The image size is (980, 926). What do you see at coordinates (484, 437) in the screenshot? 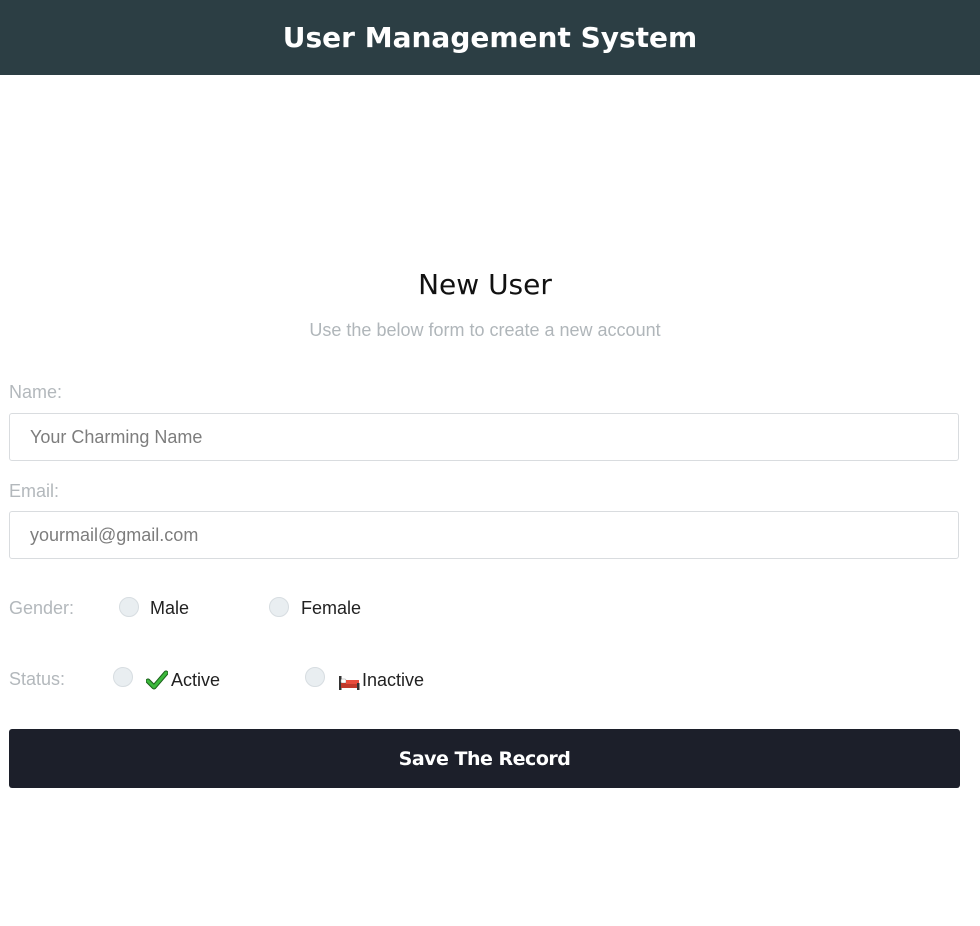
I see `name-input` at bounding box center [484, 437].